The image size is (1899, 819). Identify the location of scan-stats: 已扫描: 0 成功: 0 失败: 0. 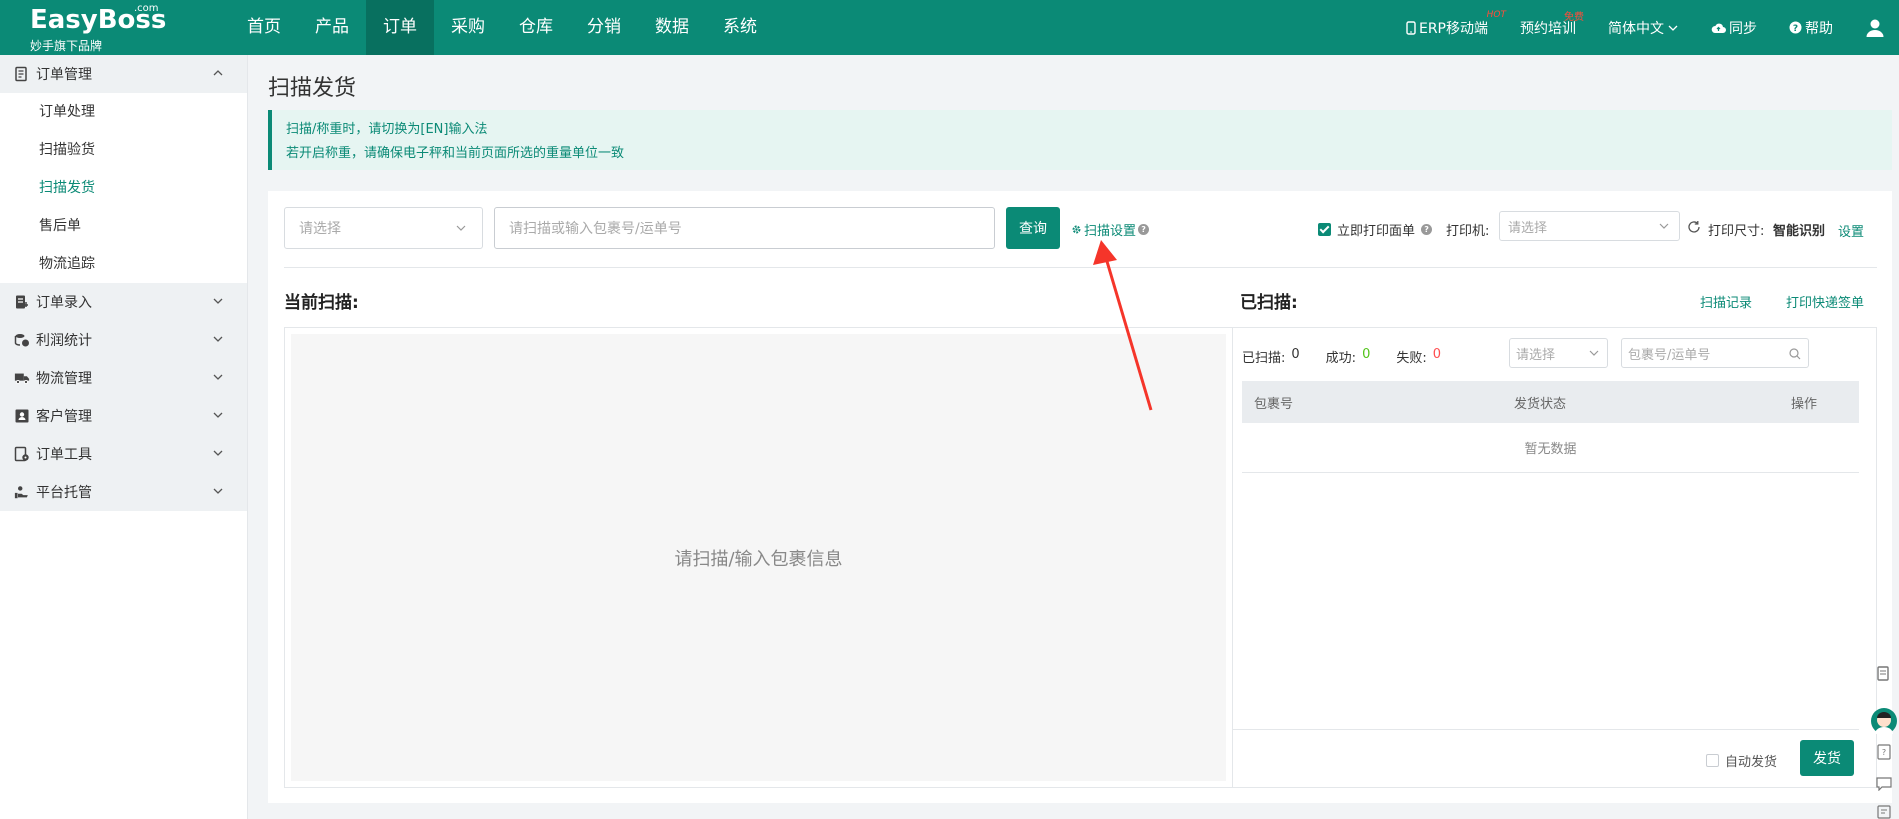
(1341, 356).